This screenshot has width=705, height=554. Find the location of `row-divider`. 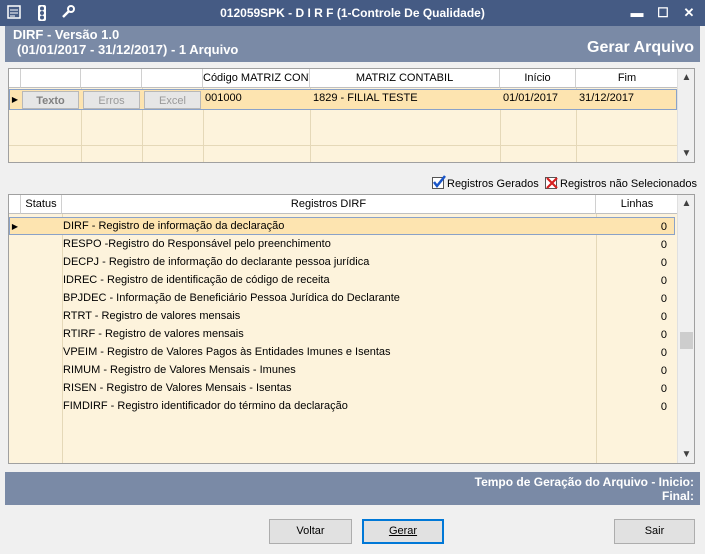

row-divider is located at coordinates (343, 145).